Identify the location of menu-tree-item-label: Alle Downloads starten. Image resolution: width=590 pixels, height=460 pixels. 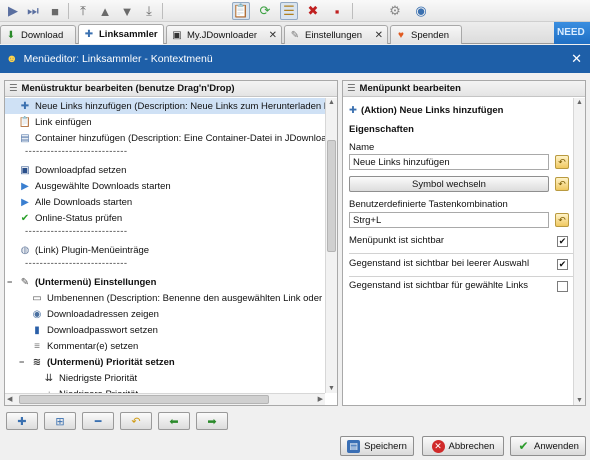
(84, 202).